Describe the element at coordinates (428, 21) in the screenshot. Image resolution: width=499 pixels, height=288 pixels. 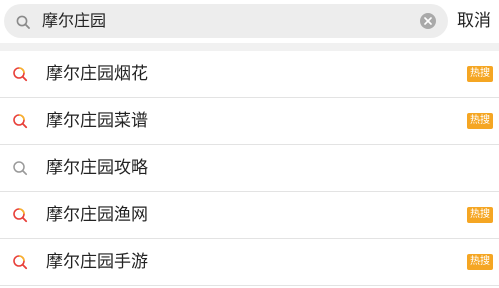
I see `clear-icon` at that location.